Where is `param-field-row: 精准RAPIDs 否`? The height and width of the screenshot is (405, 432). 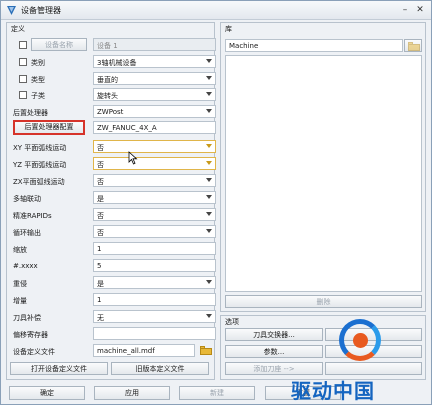 param-field-row: 精准RAPIDs 否 is located at coordinates (111, 215).